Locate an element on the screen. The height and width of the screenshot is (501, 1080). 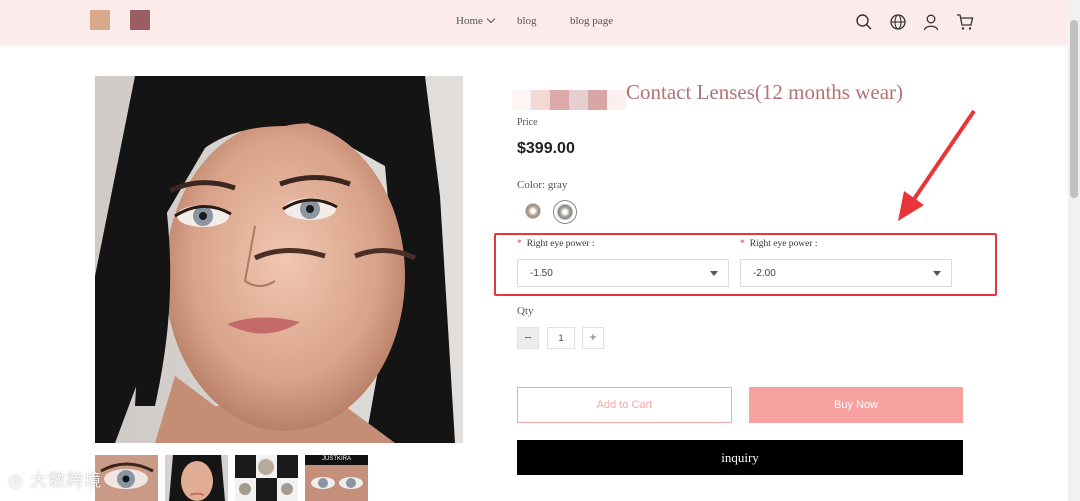
color-swatch-brown is located at coordinates (534, 212).